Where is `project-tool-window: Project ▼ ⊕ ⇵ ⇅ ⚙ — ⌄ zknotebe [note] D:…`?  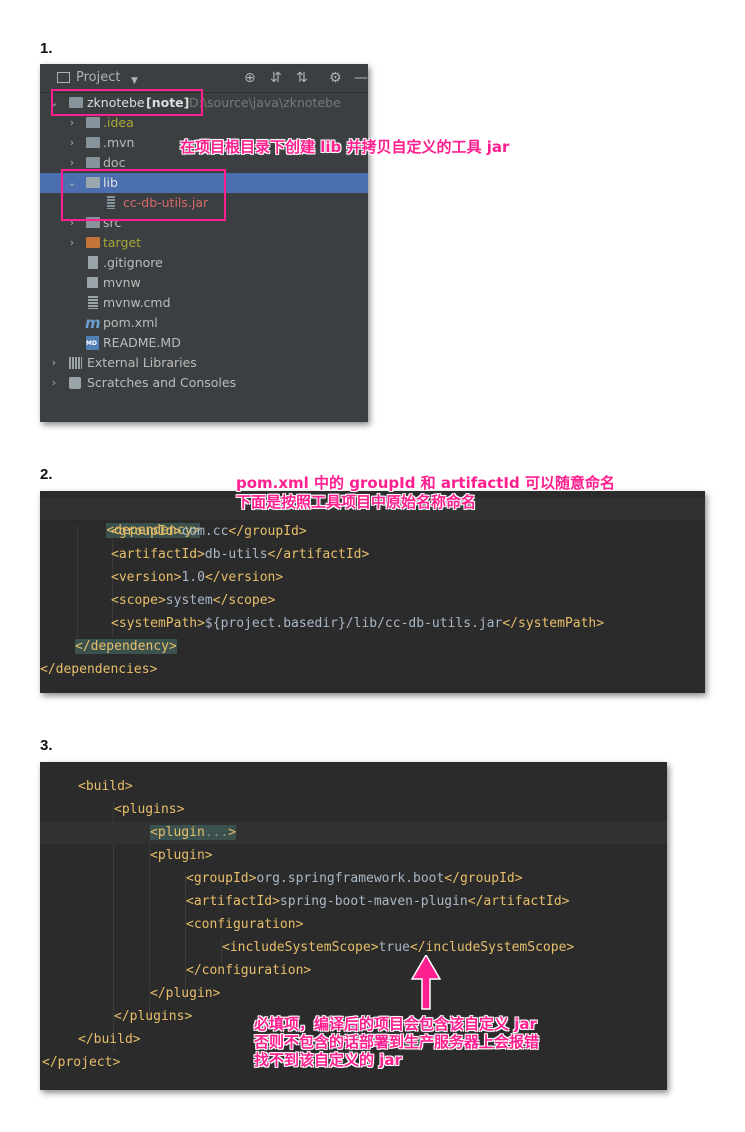
project-tool-window: Project ▼ ⊕ ⇵ ⇅ ⚙ — ⌄ zknotebe [note] D:… is located at coordinates (204, 243).